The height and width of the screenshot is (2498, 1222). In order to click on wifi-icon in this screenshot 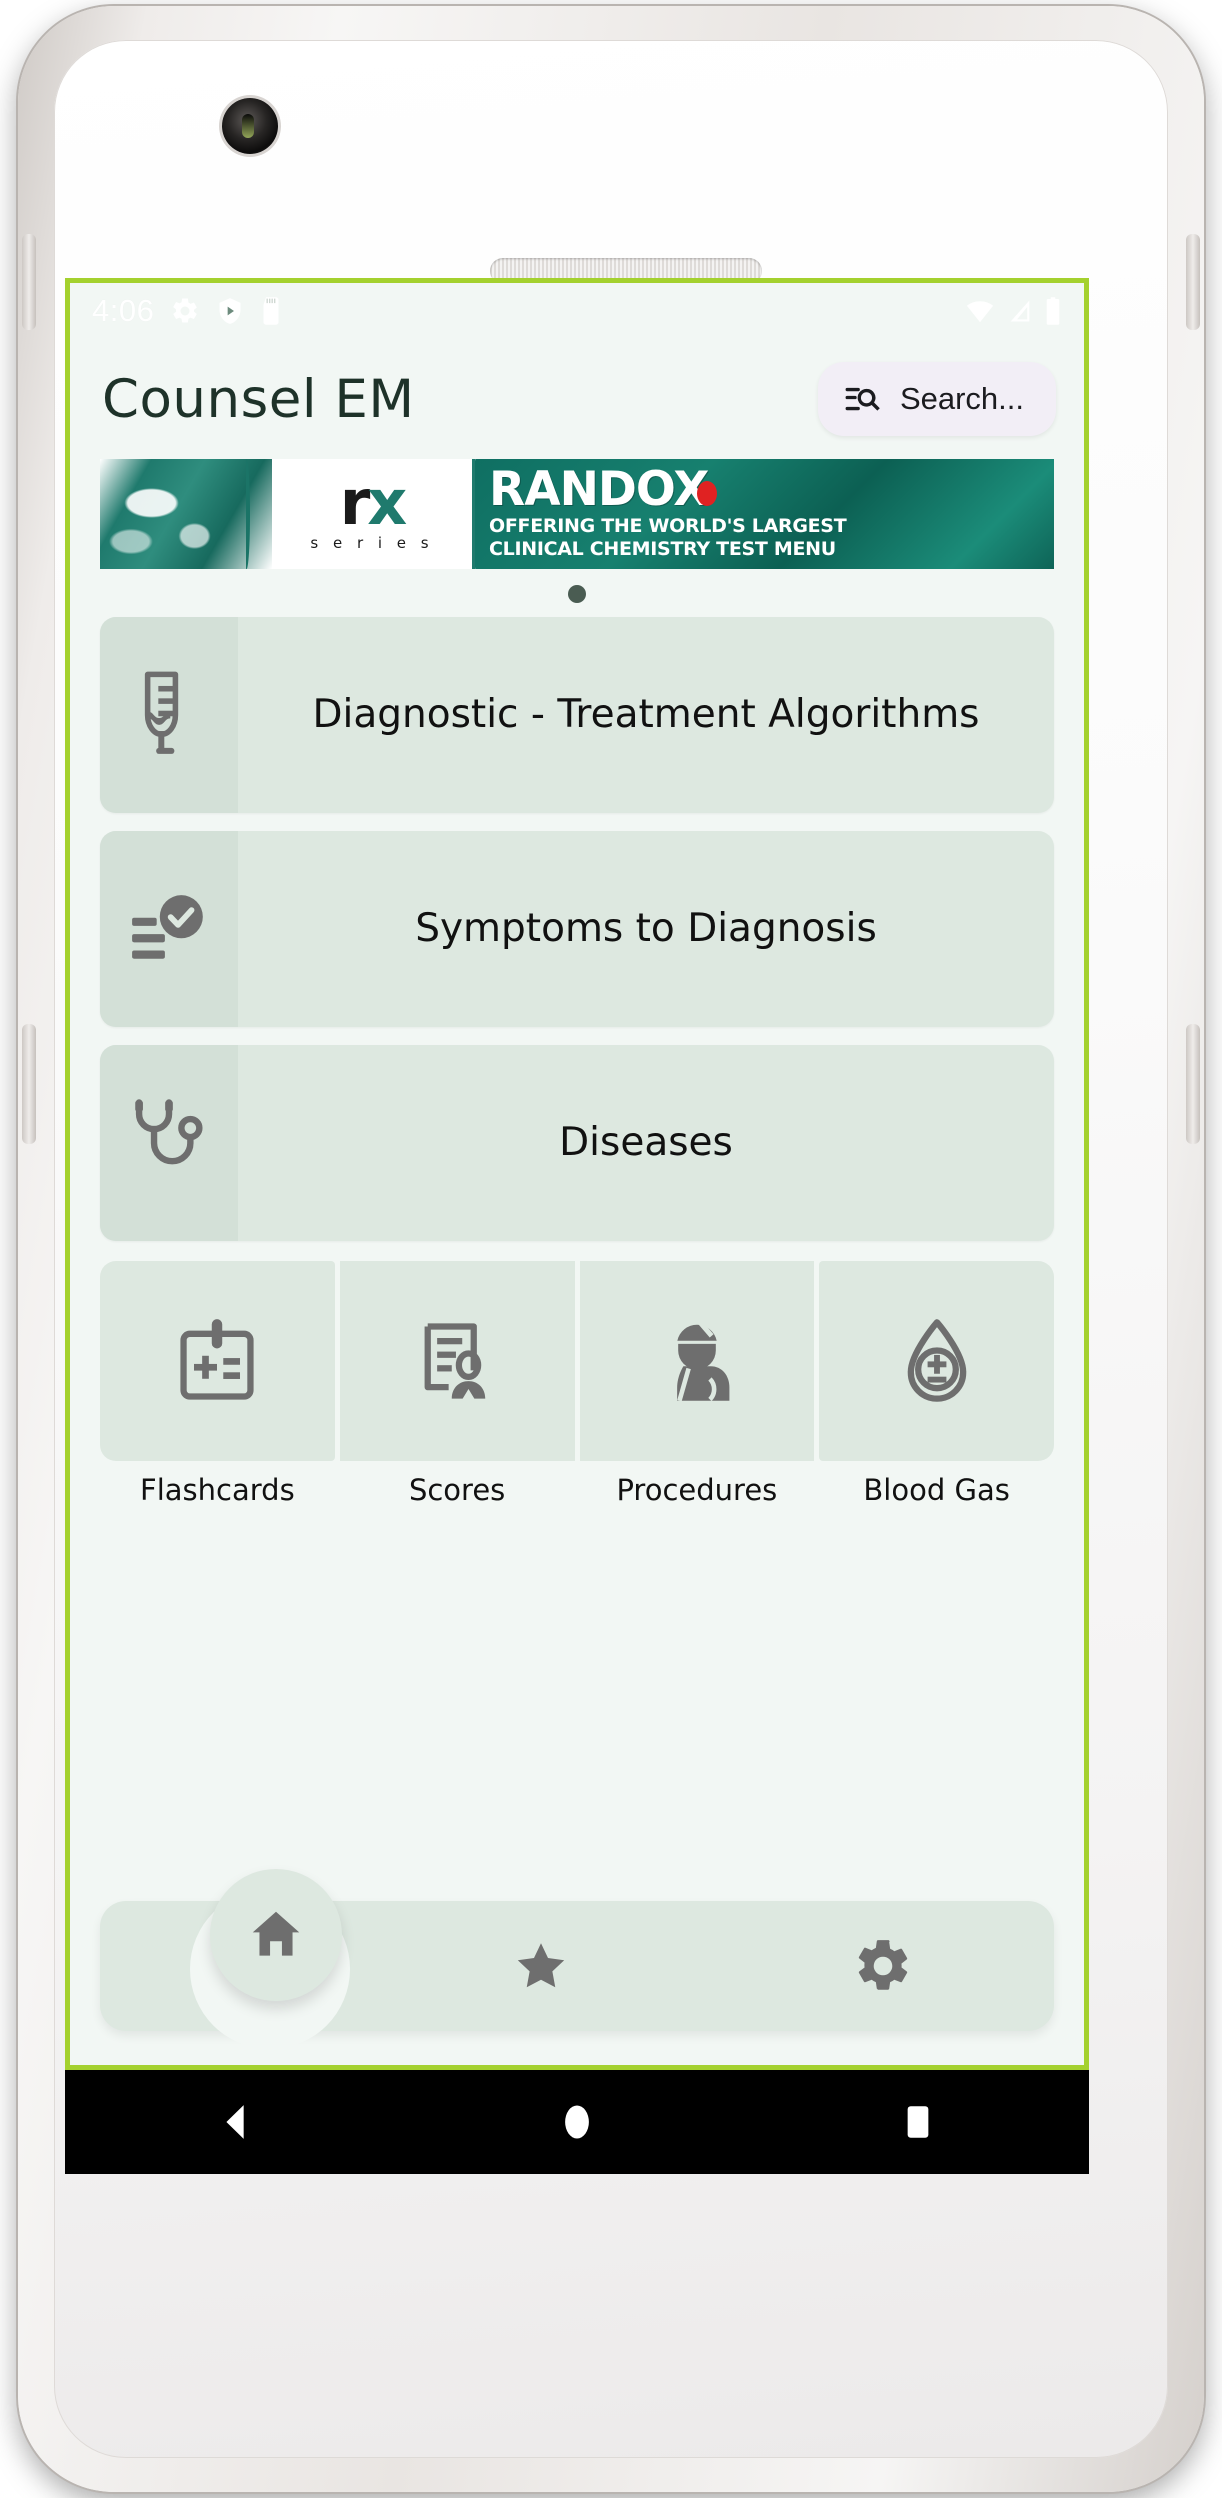, I will do `click(980, 312)`.